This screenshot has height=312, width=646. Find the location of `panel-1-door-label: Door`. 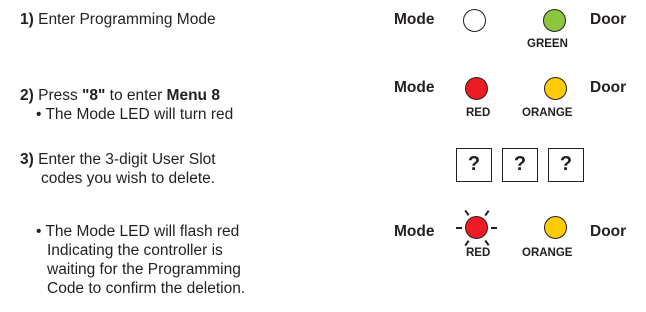

panel-1-door-label: Door is located at coordinates (608, 19).